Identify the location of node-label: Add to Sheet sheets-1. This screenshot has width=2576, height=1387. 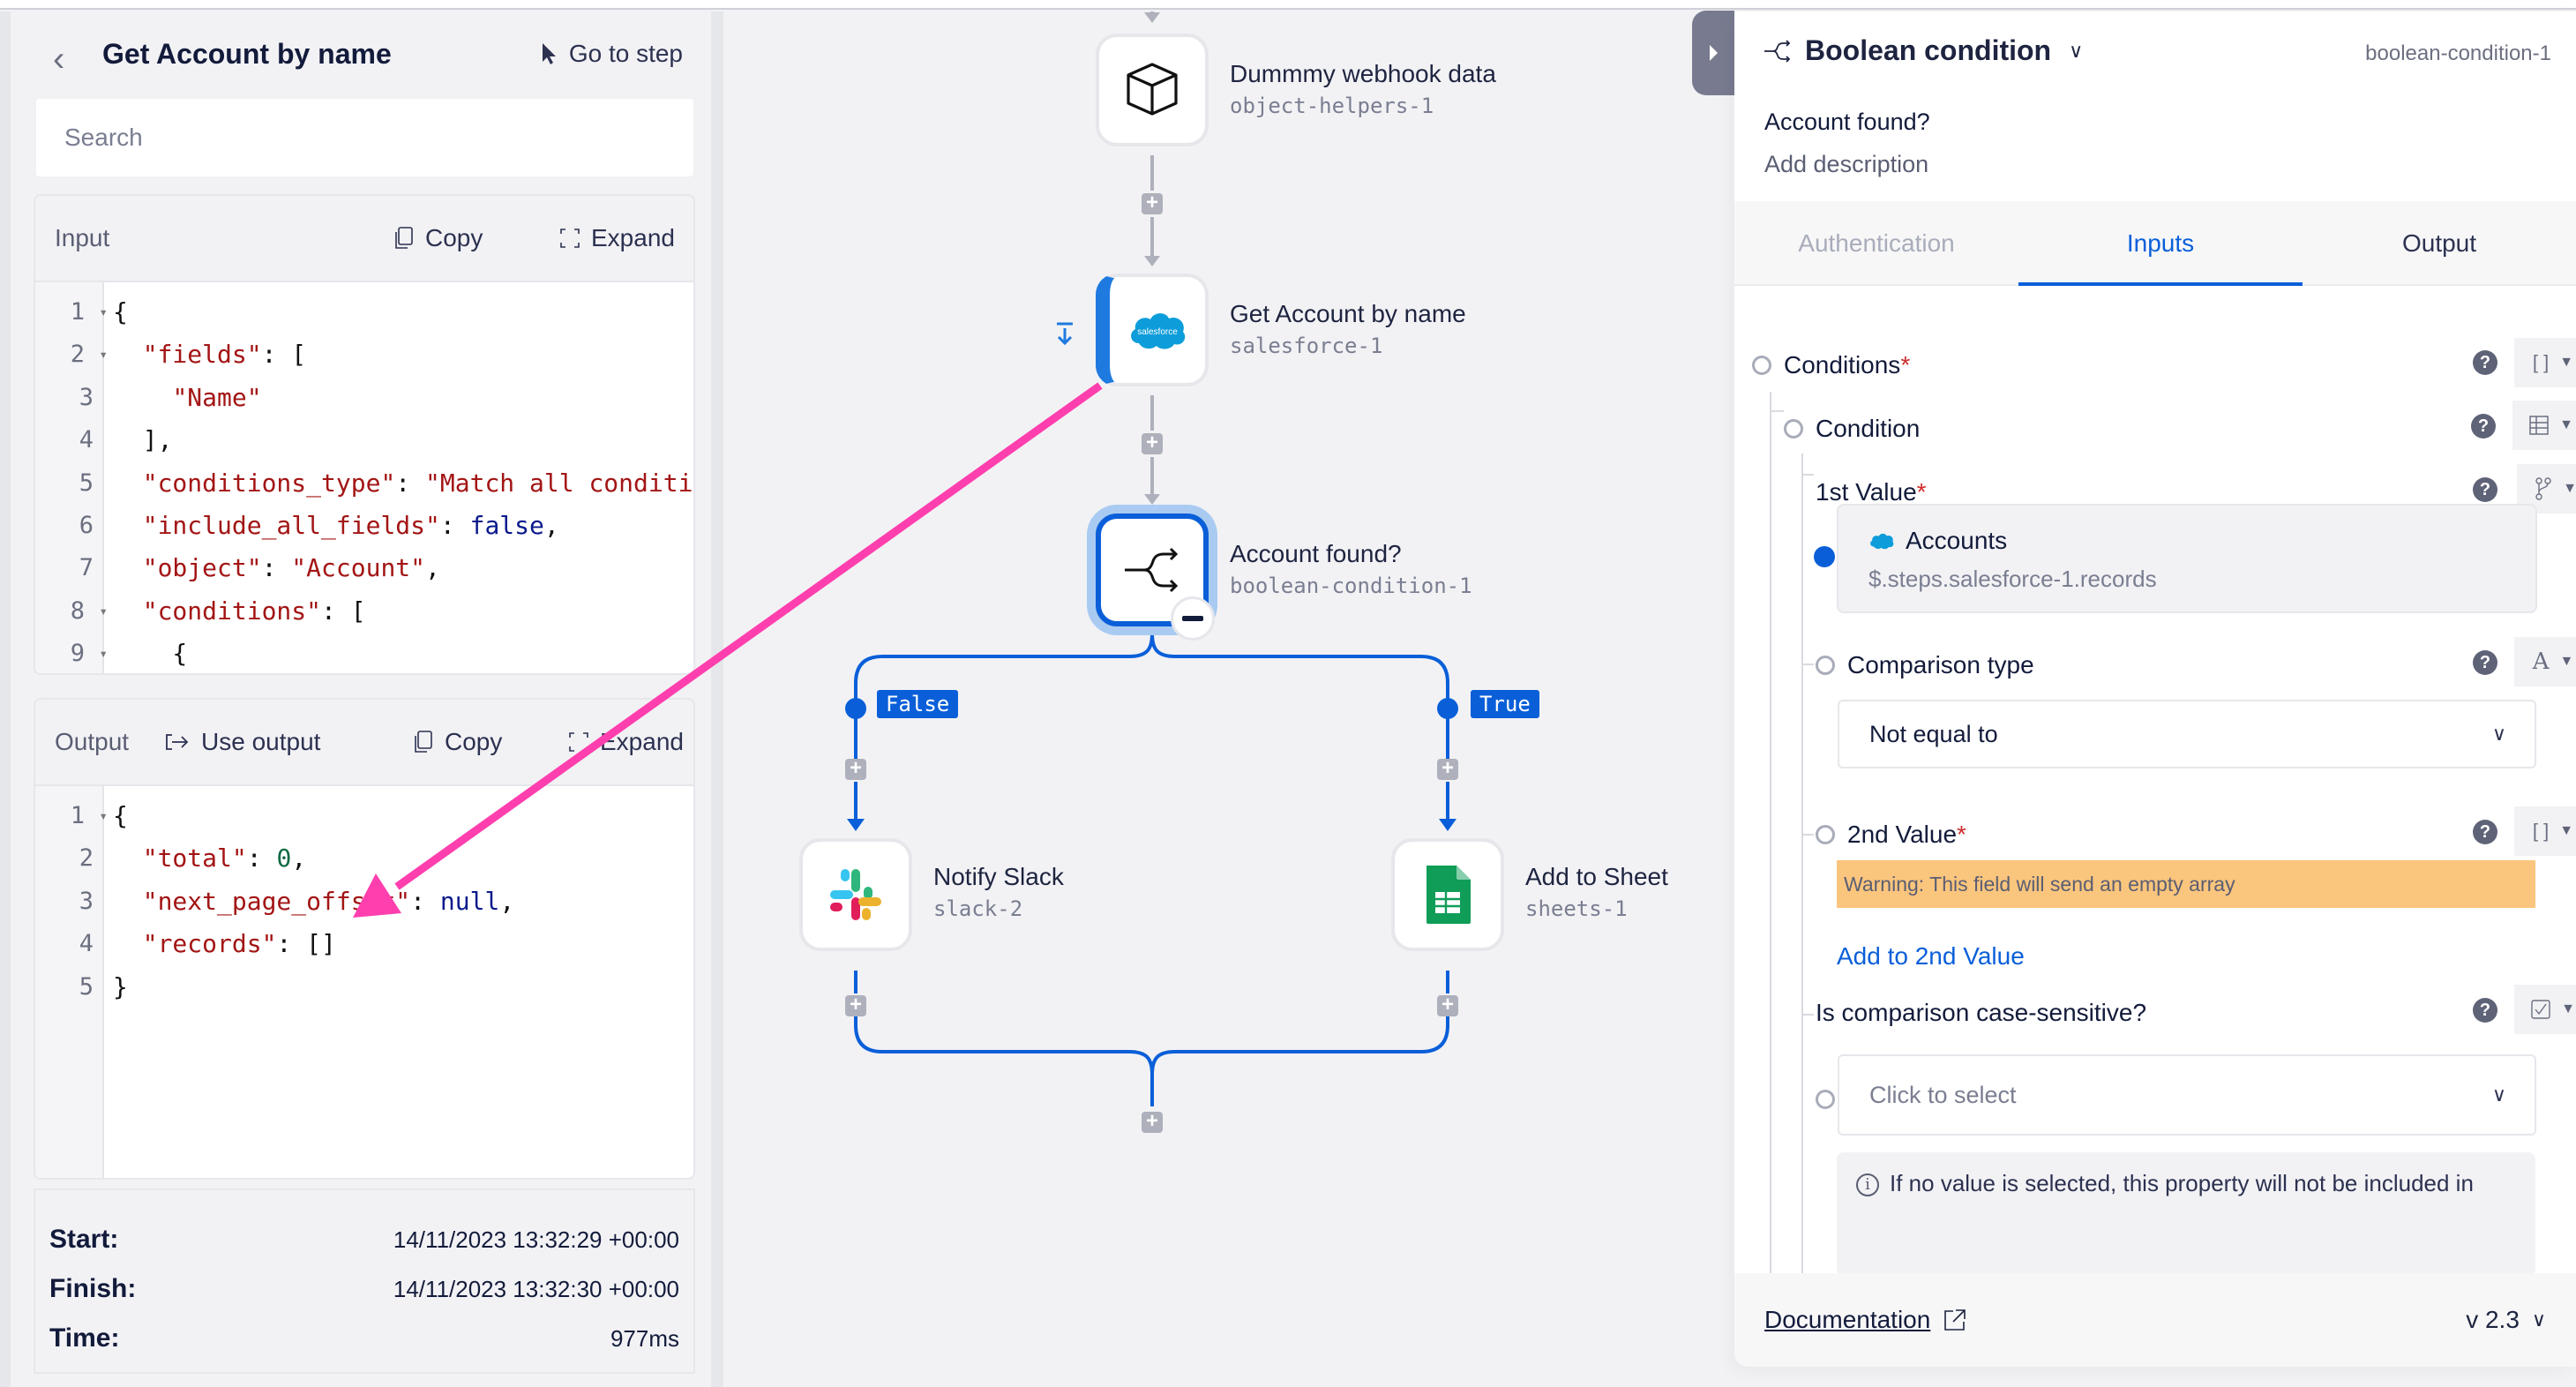
(1597, 892).